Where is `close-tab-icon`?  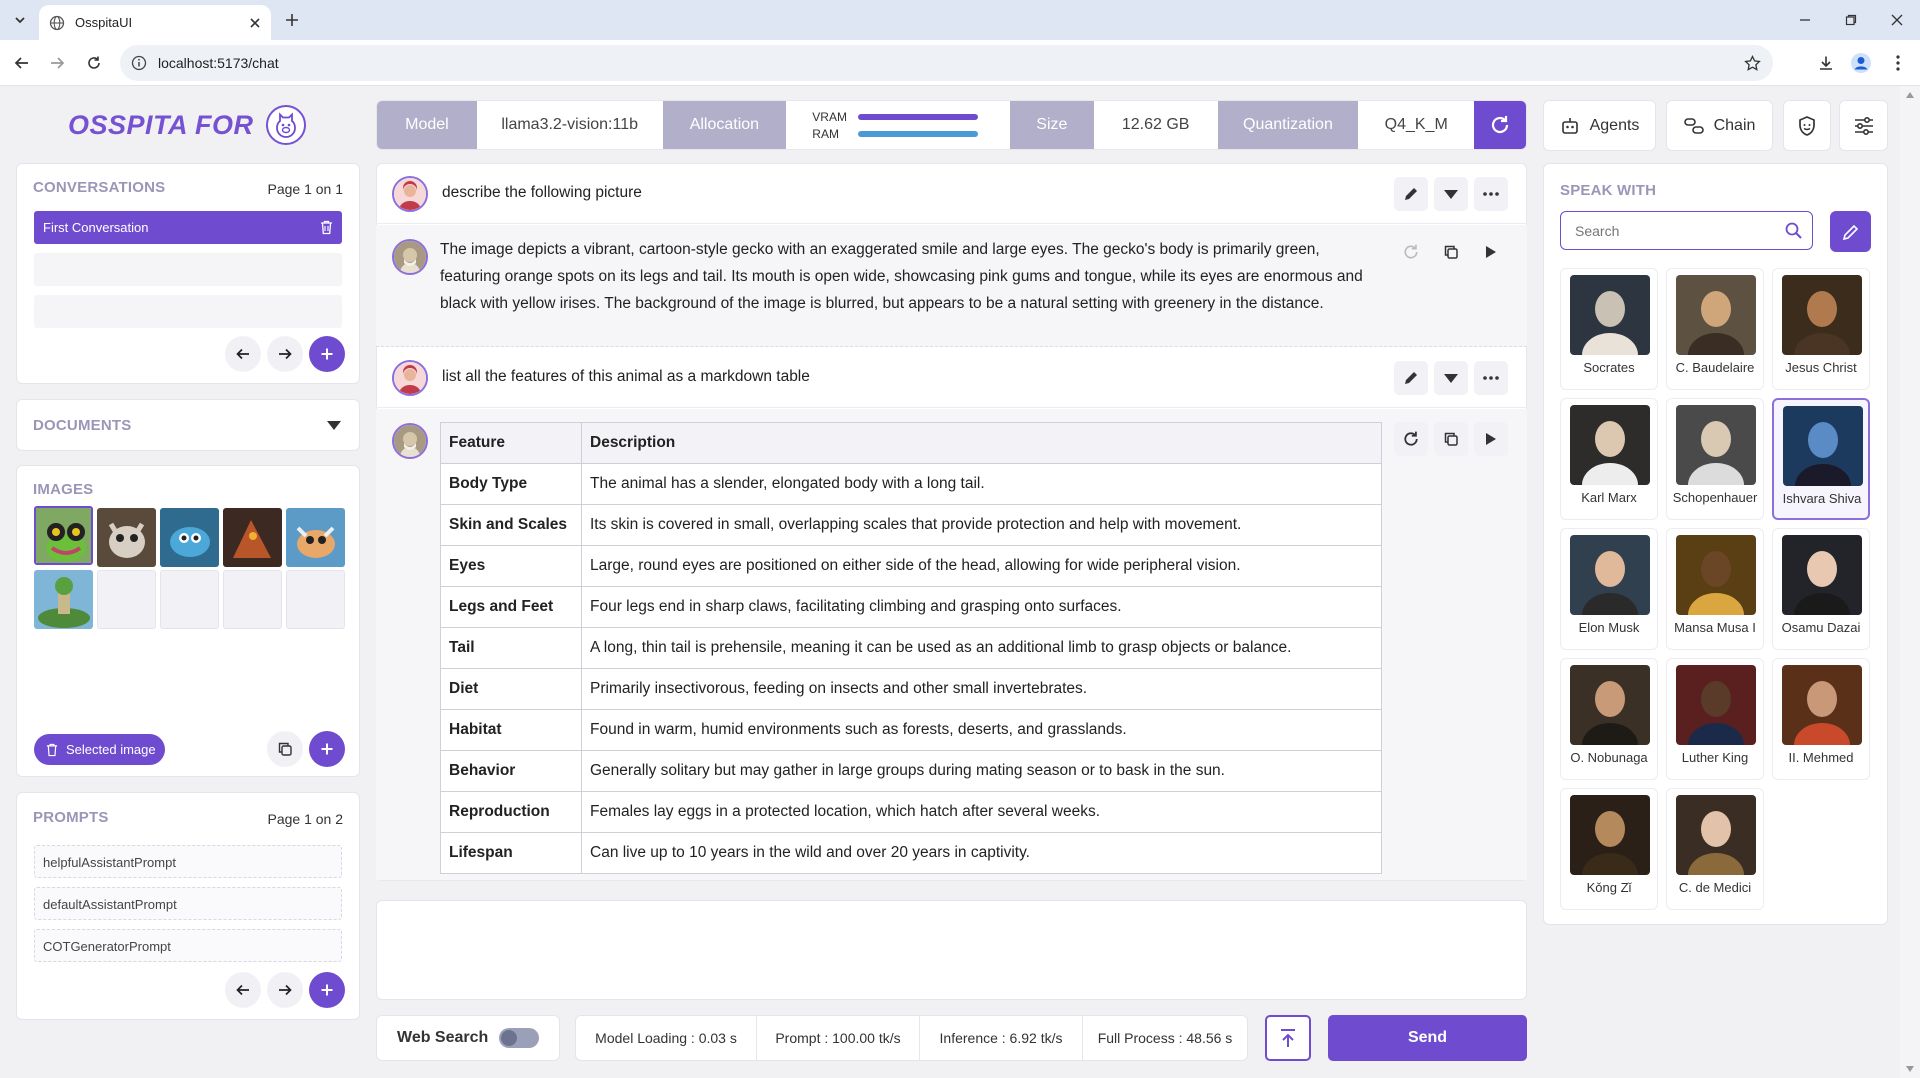
close-tab-icon is located at coordinates (255, 23).